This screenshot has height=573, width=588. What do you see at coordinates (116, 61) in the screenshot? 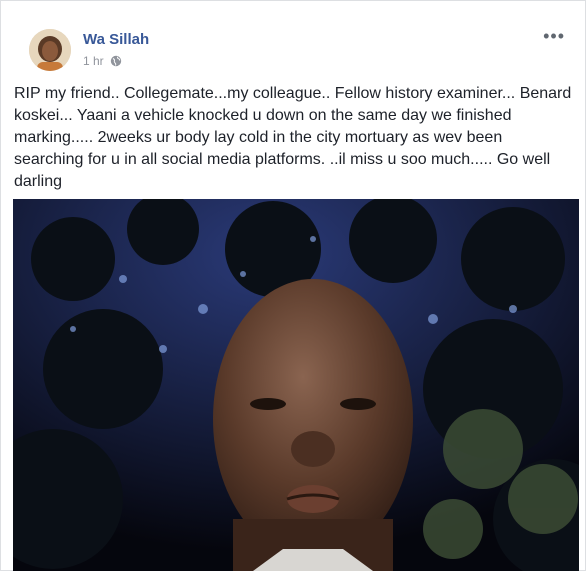
I see `globe-icon` at bounding box center [116, 61].